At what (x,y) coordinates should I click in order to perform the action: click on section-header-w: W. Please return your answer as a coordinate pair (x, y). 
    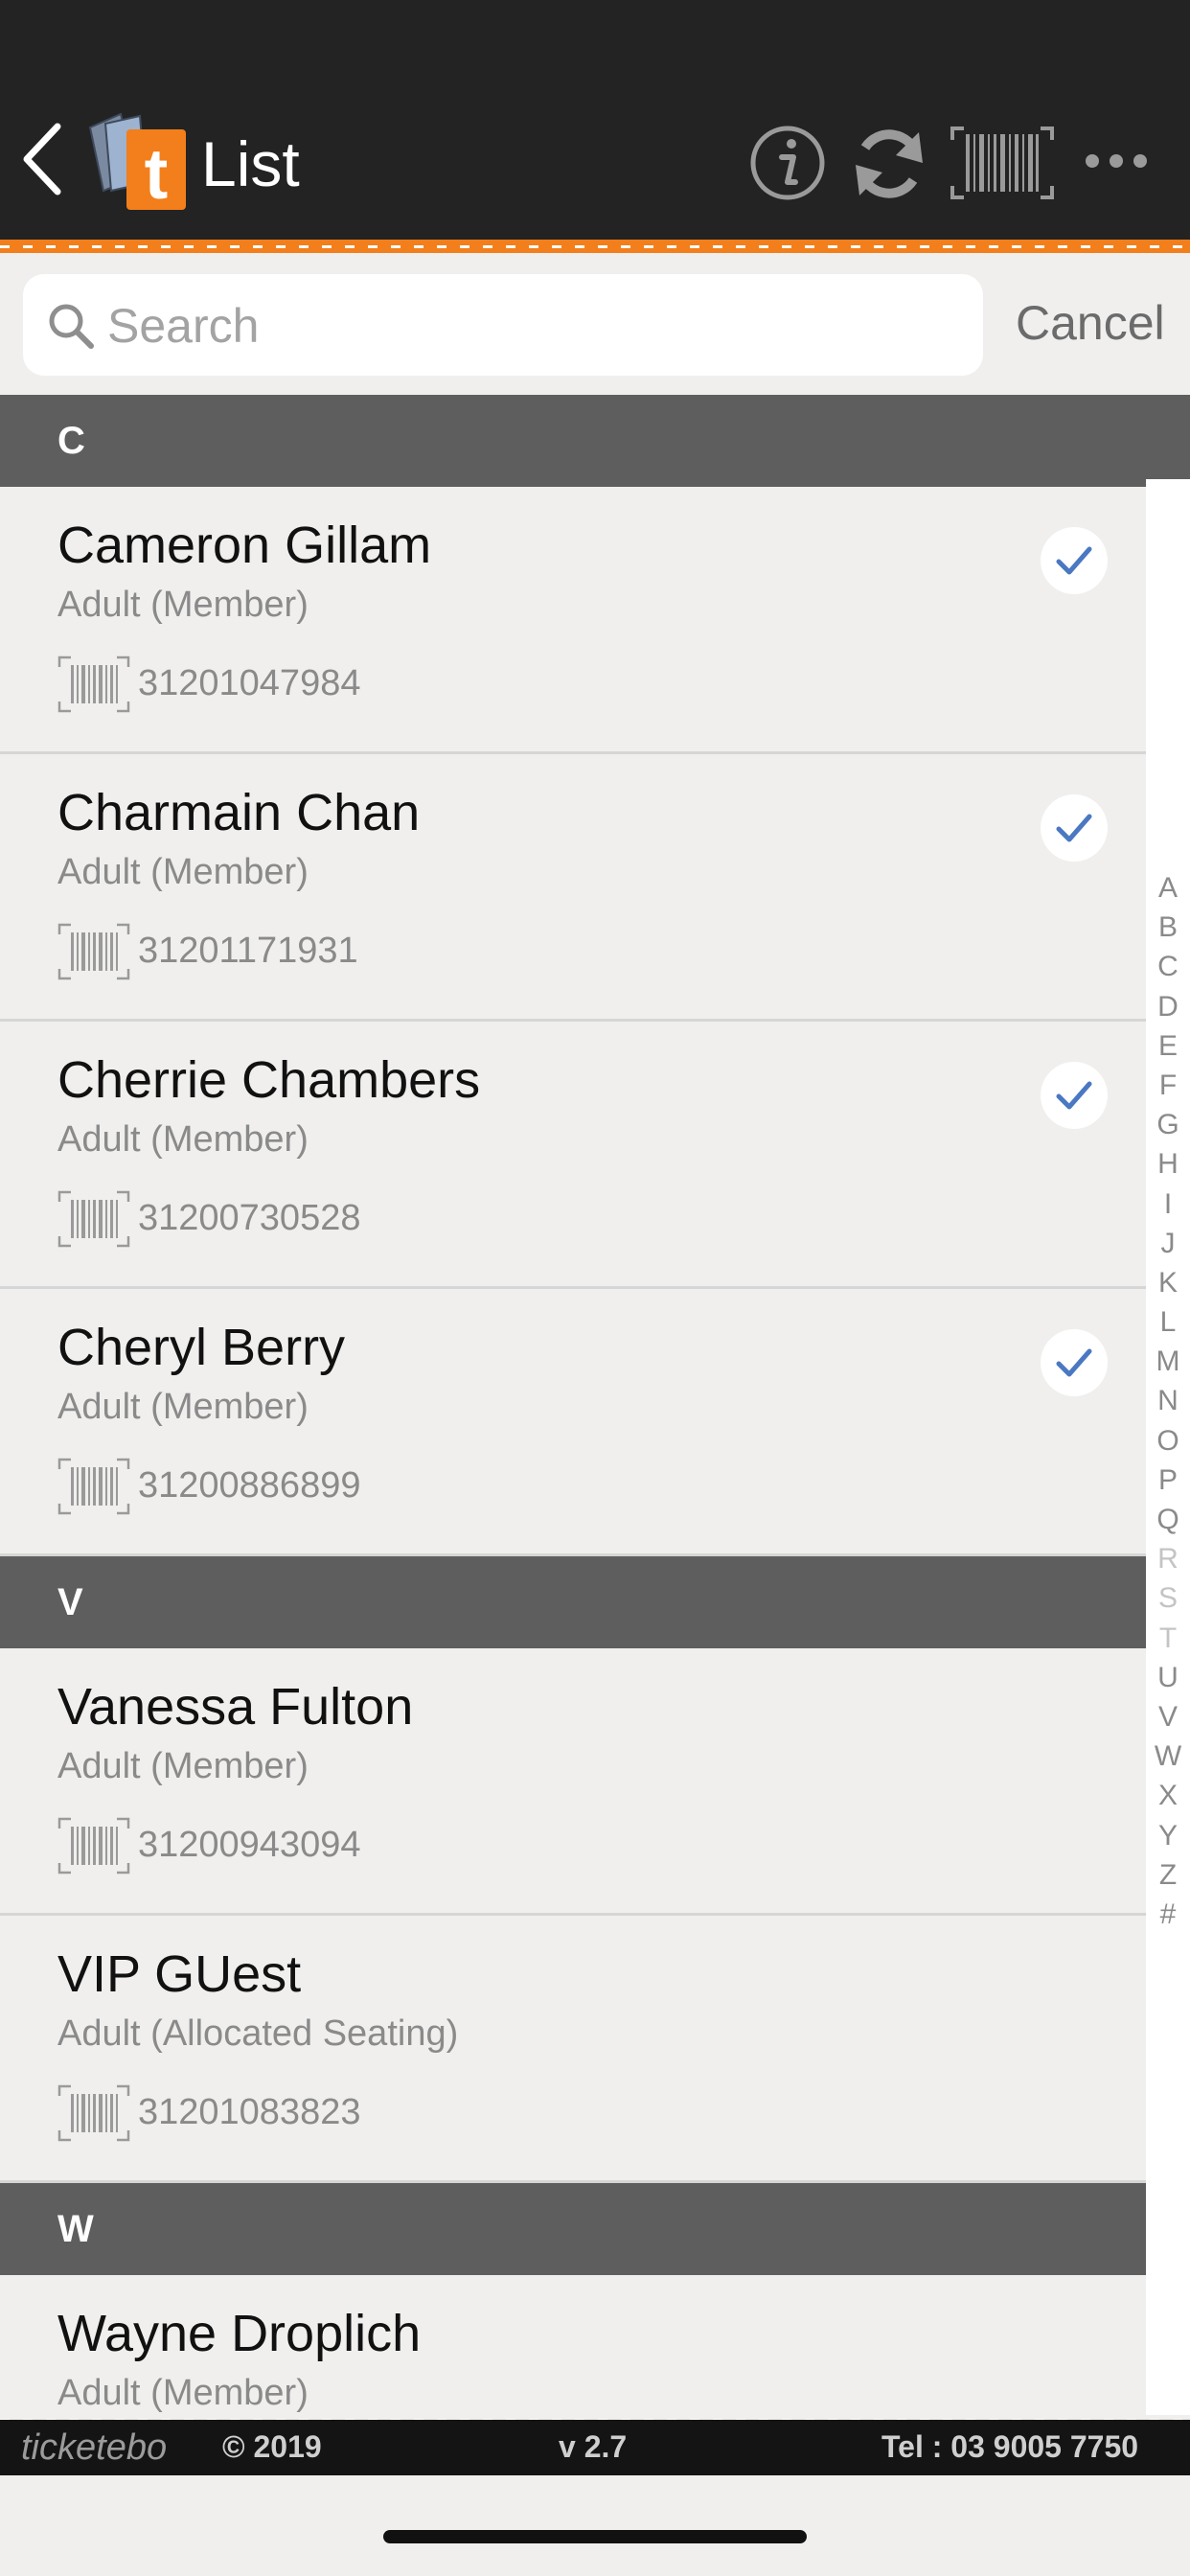
    Looking at the image, I should click on (595, 2229).